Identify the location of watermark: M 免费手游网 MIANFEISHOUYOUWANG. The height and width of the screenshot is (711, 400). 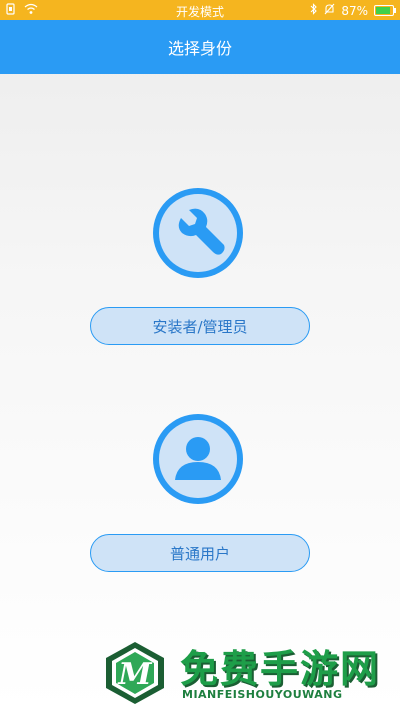
(247, 671).